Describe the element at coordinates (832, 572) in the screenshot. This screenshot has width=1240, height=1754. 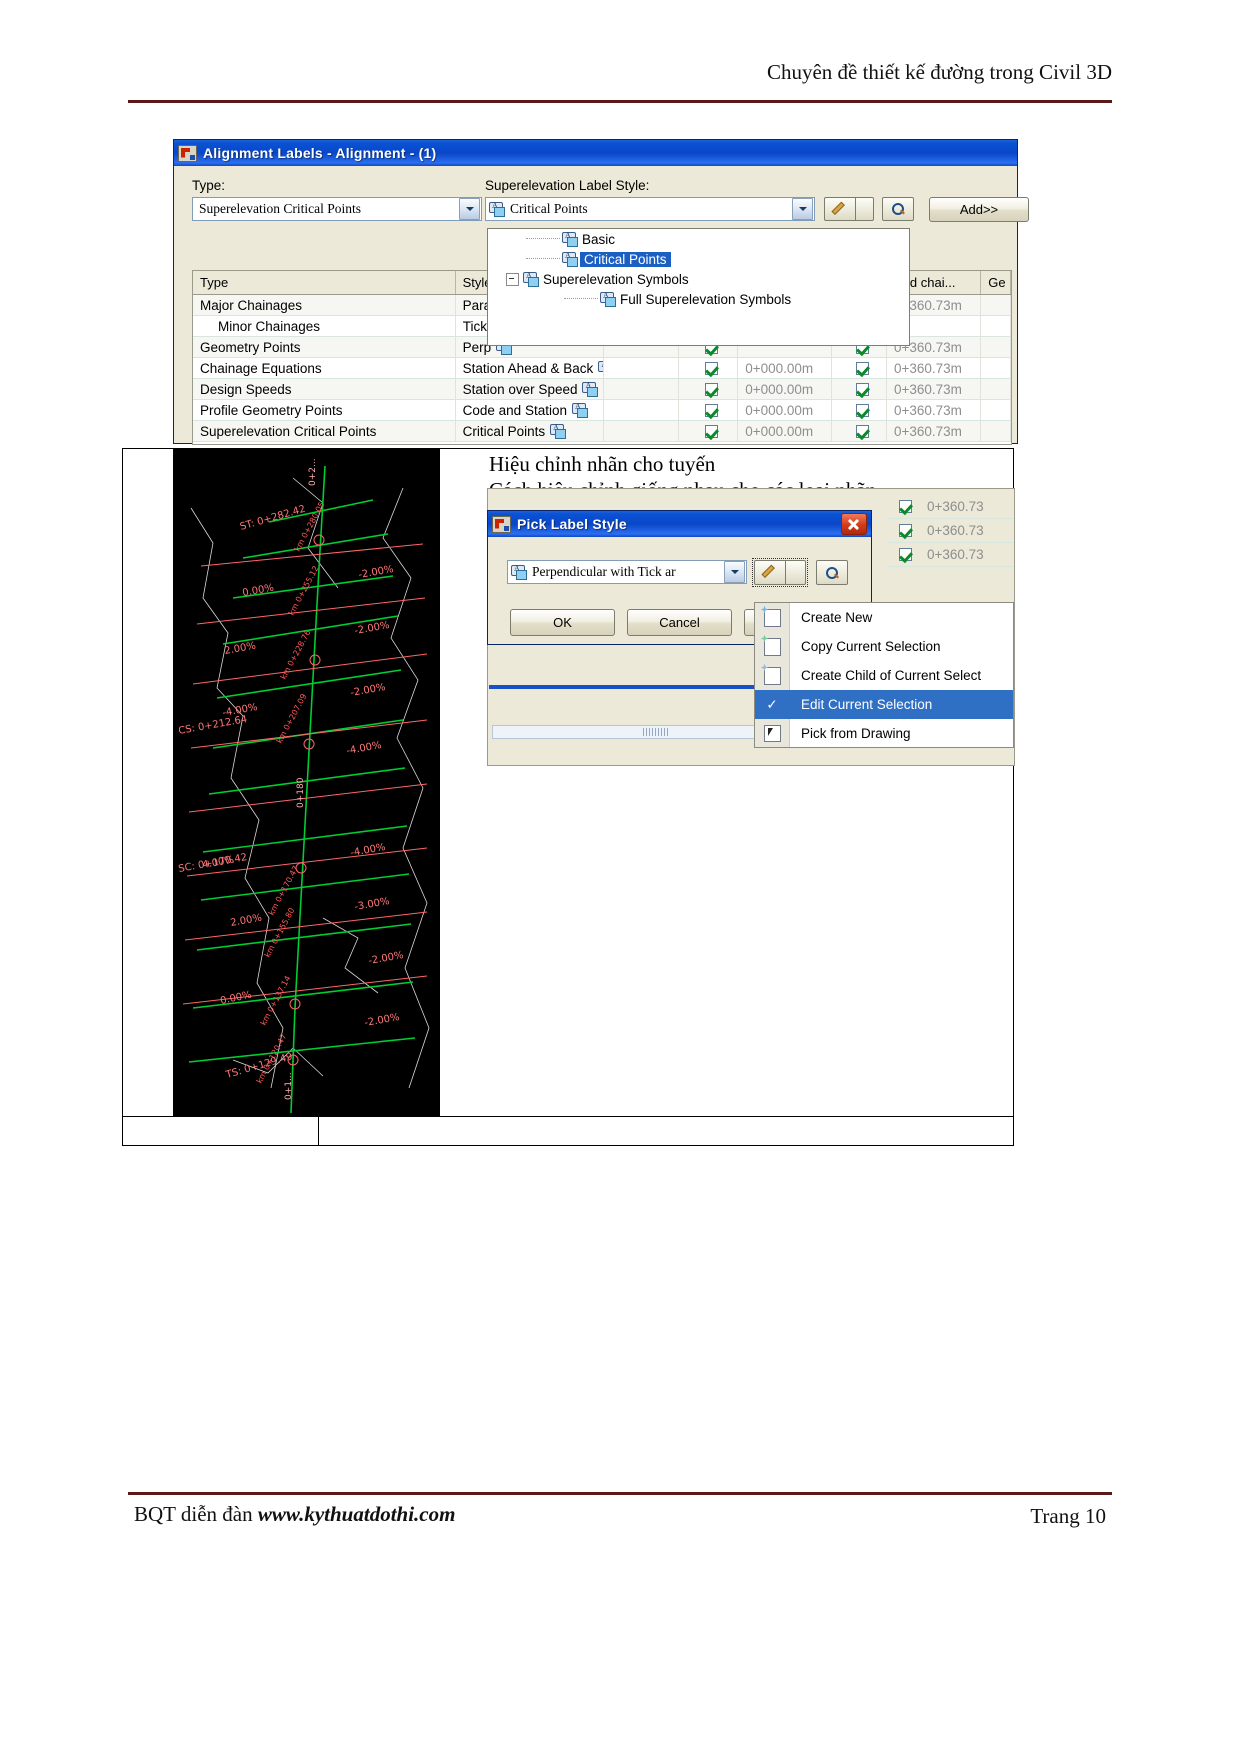
I see `pick-from-drawing-button` at that location.